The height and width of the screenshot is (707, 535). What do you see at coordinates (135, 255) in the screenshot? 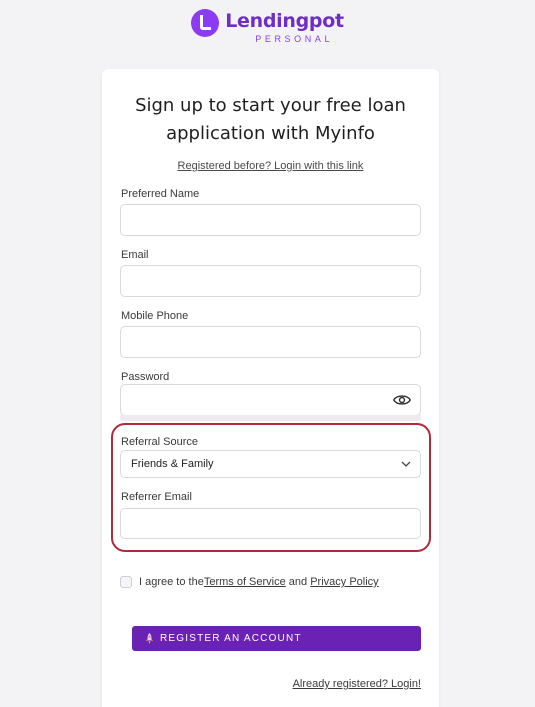
I see `email-label: Email` at bounding box center [135, 255].